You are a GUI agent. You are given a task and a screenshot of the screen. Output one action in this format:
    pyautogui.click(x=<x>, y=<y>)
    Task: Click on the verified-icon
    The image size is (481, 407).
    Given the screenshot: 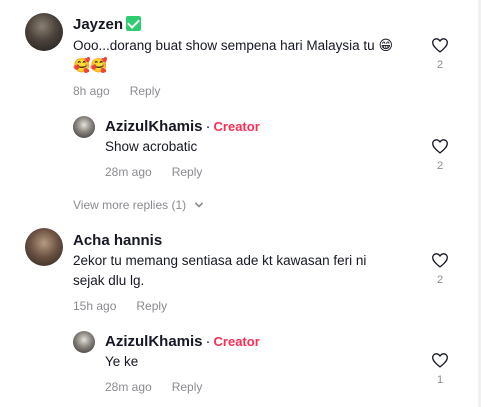 What is the action you would take?
    pyautogui.click(x=134, y=23)
    